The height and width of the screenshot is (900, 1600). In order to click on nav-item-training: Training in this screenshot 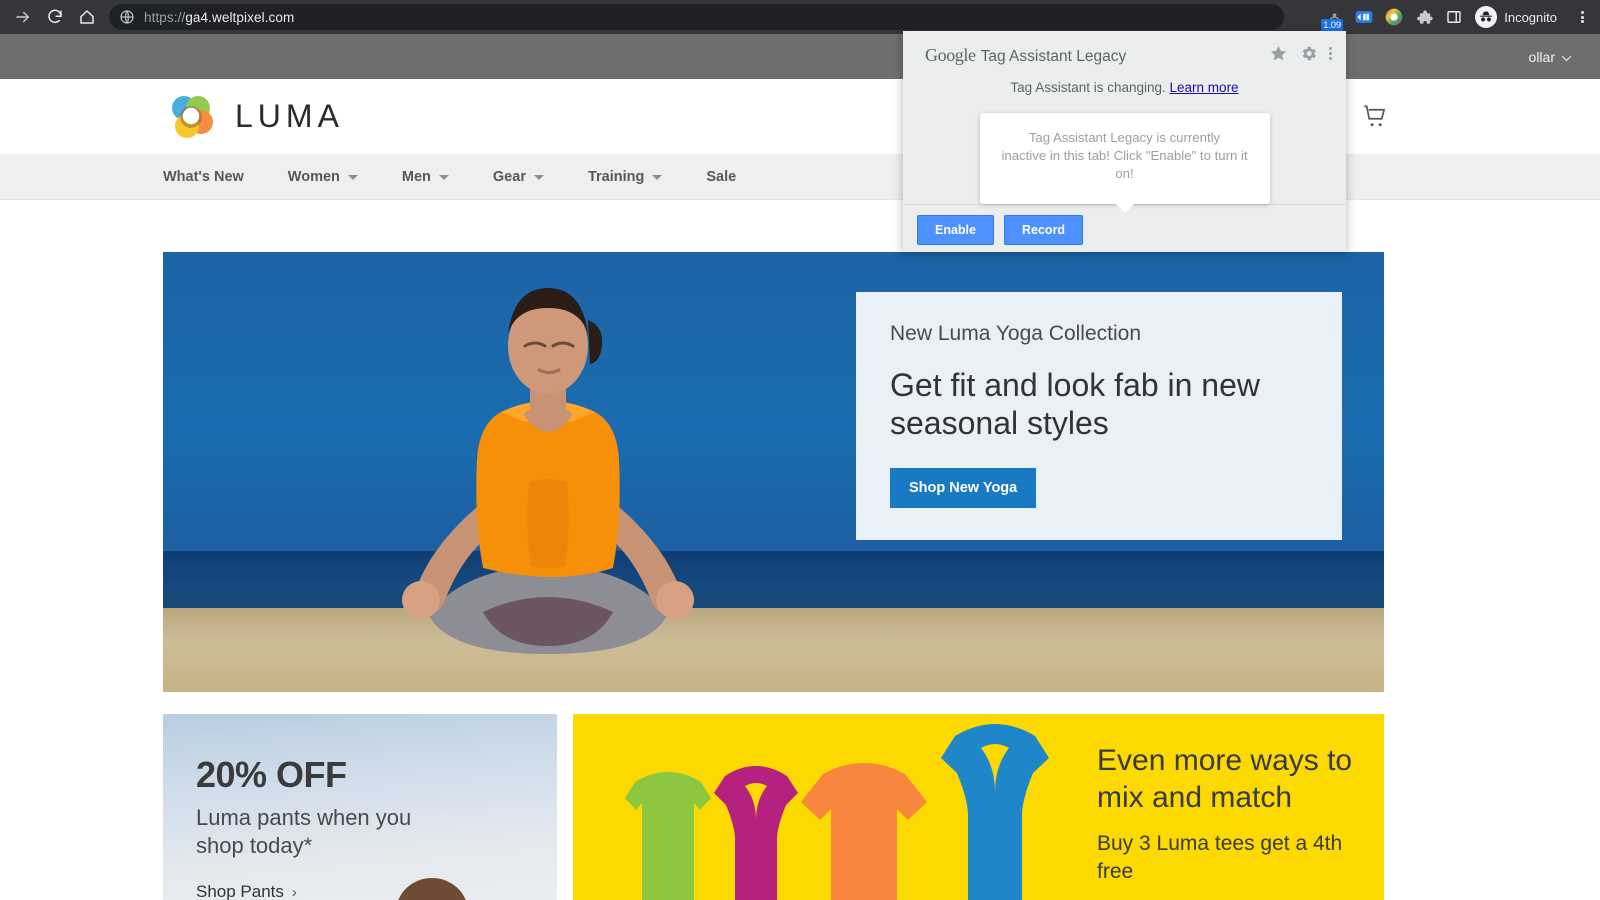, I will do `click(637, 177)`.